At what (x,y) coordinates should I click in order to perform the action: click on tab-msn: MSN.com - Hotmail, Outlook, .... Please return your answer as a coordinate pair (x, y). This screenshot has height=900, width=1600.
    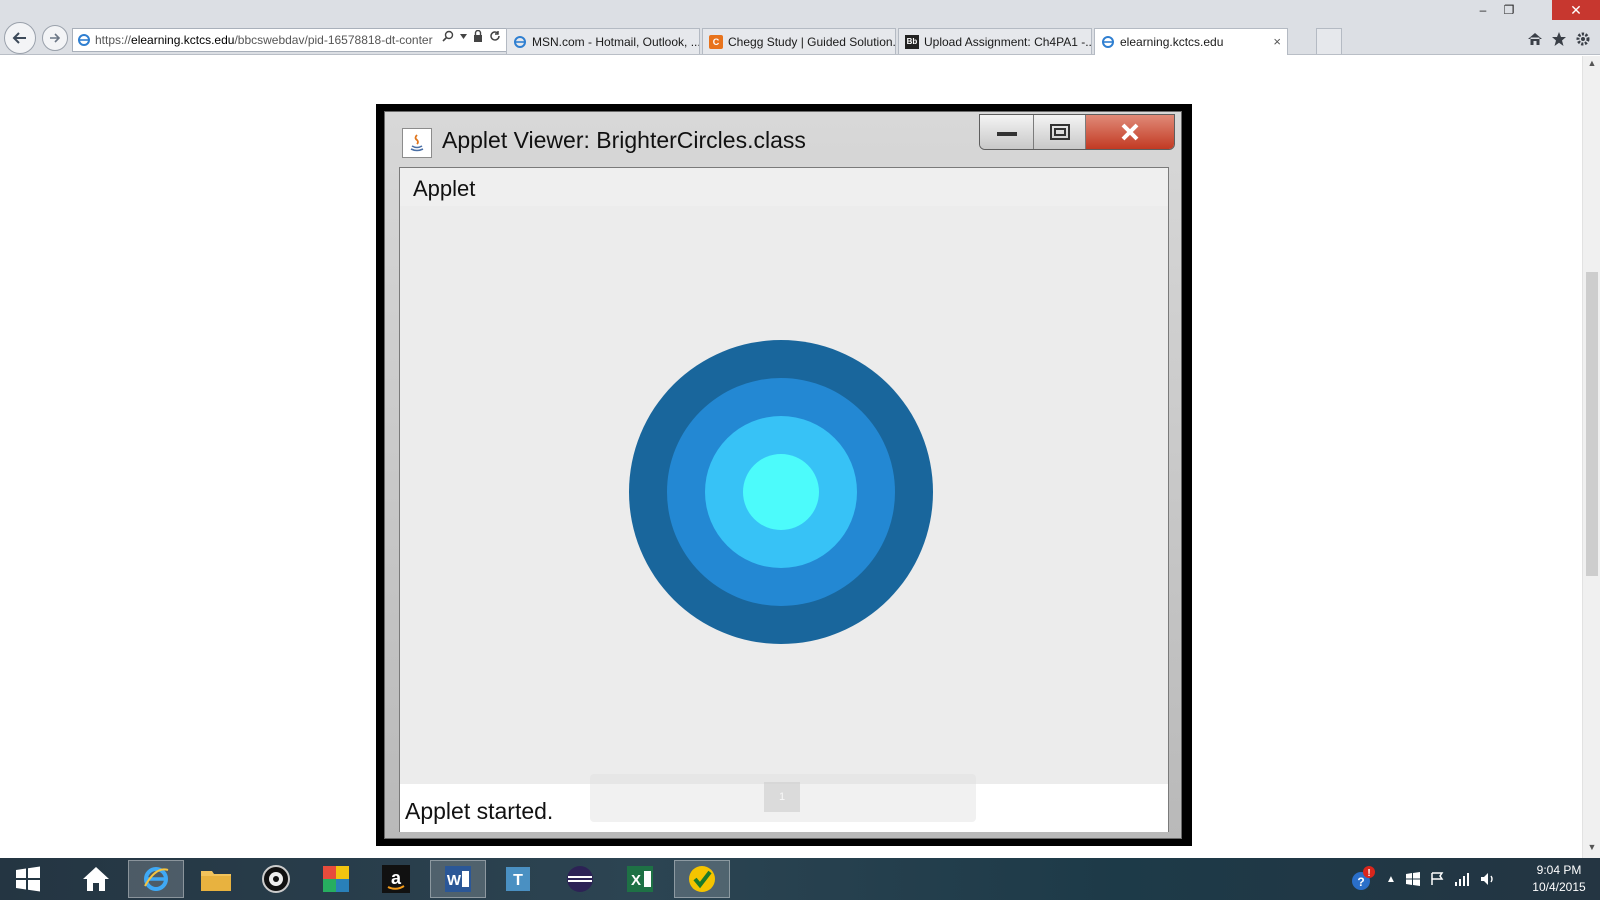
    Looking at the image, I should click on (603, 41).